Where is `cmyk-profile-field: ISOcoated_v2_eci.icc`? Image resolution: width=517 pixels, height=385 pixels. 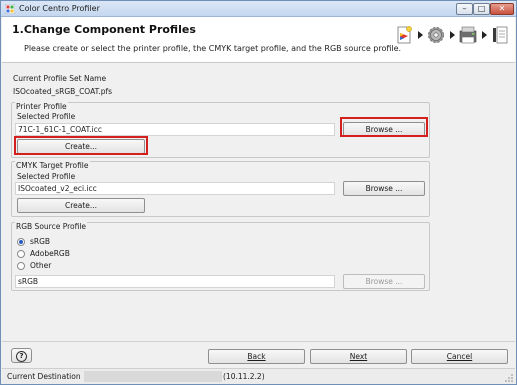 cmyk-profile-field: ISOcoated_v2_eci.icc is located at coordinates (175, 188).